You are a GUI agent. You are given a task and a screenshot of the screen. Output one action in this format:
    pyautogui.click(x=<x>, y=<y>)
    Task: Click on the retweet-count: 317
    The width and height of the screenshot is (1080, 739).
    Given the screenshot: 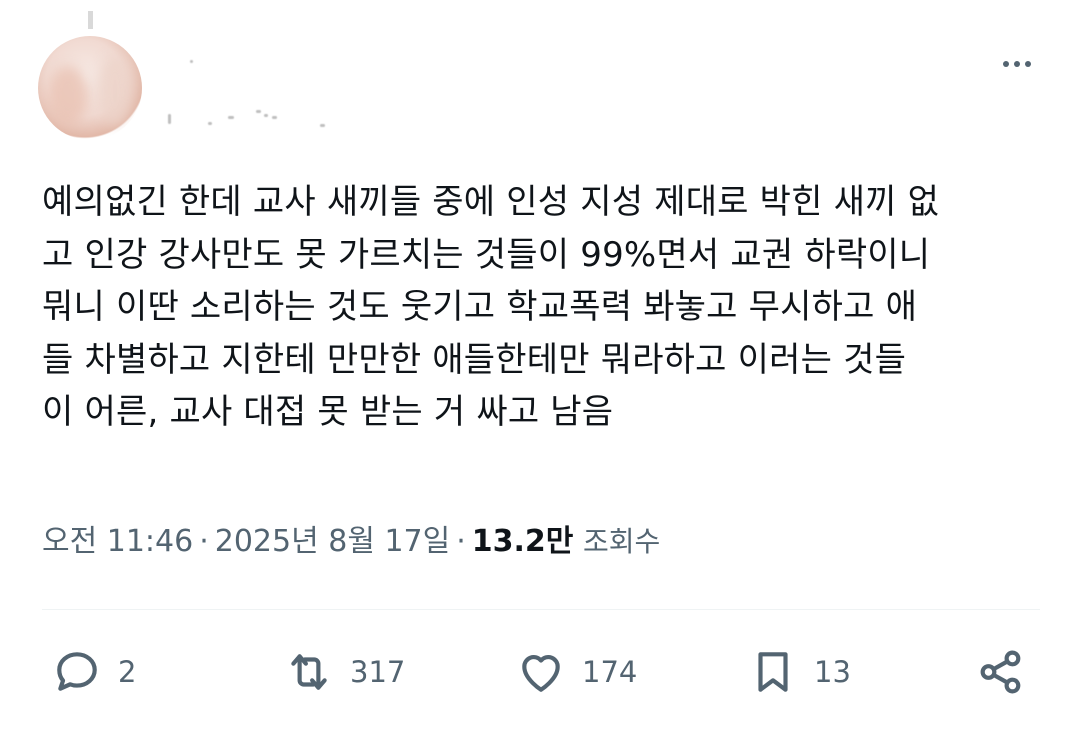 What is the action you would take?
    pyautogui.click(x=378, y=672)
    